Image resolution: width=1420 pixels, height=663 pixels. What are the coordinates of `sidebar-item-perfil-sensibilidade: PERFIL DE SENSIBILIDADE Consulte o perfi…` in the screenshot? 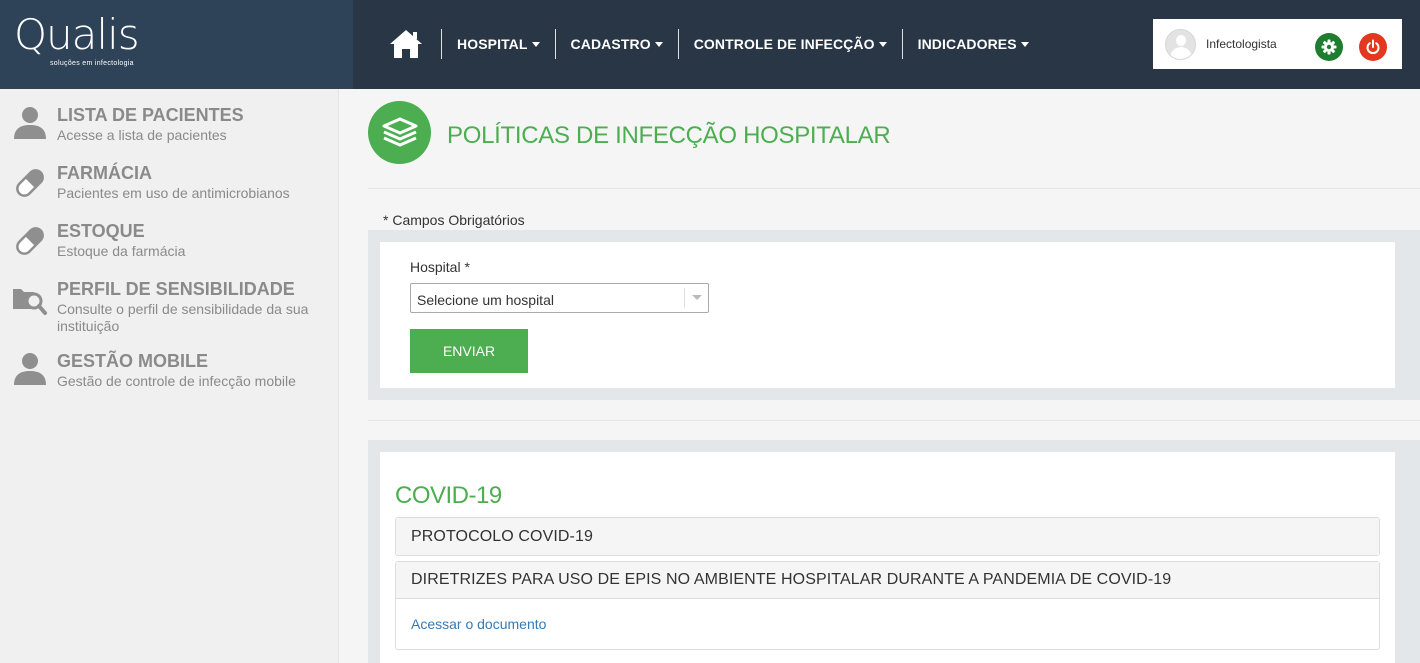 It's located at (169, 307).